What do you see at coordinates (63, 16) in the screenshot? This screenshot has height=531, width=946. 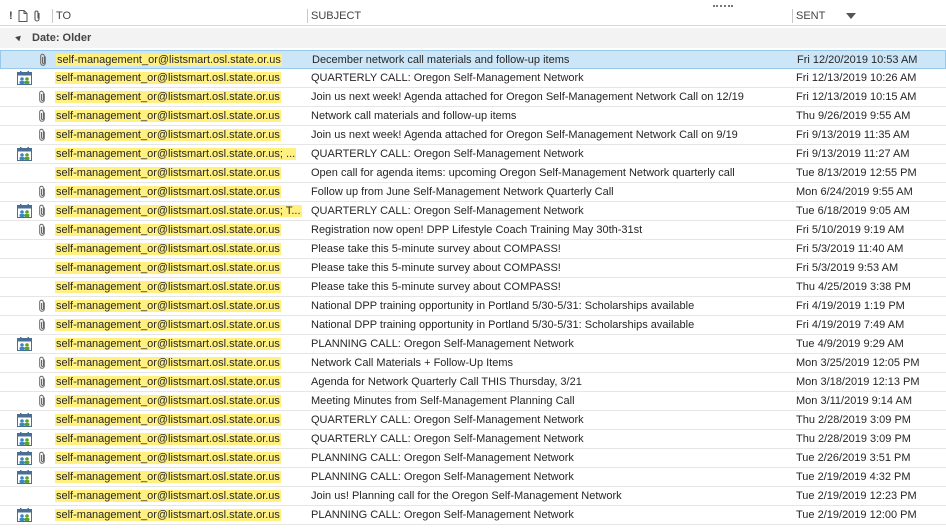 I see `to-column-header: TO` at bounding box center [63, 16].